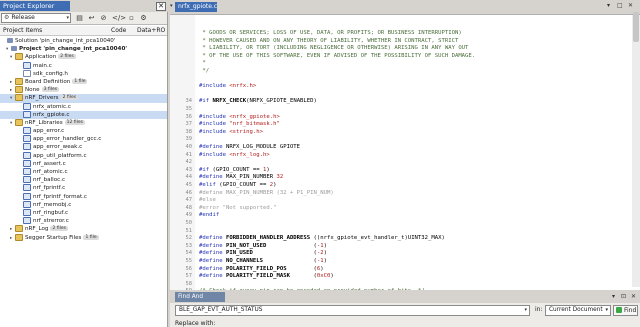 Image resolution: width=640 pixels, height=327 pixels. Describe the element at coordinates (83, 90) in the screenshot. I see `tree-item: ▸ None 3 files` at that location.